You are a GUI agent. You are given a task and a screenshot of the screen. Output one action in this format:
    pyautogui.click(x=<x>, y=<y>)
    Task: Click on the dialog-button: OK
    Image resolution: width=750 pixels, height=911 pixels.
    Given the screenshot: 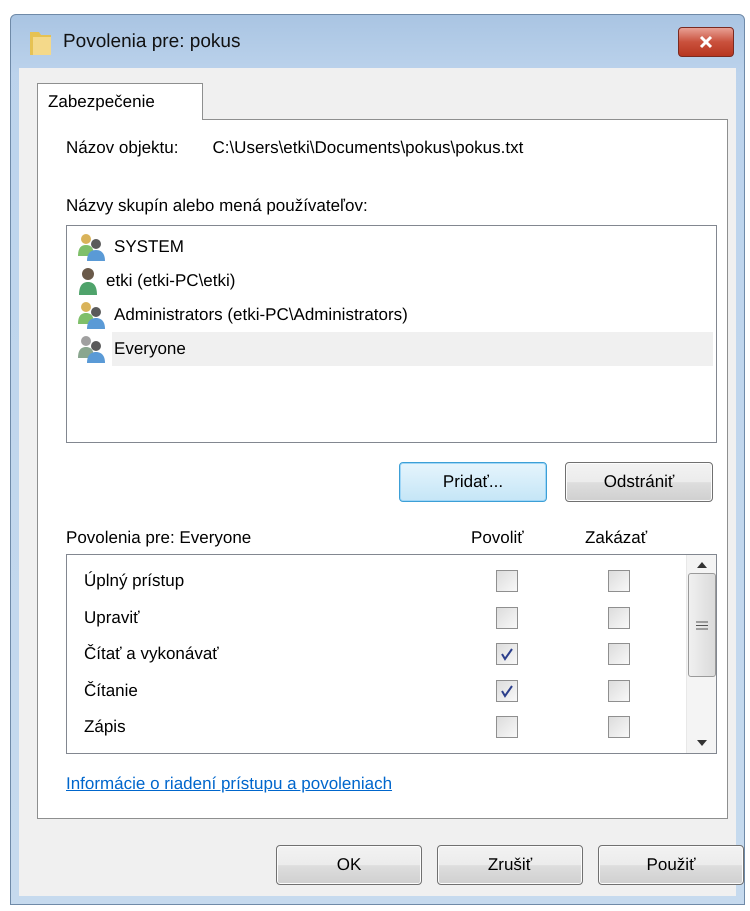 What is the action you would take?
    pyautogui.click(x=349, y=865)
    